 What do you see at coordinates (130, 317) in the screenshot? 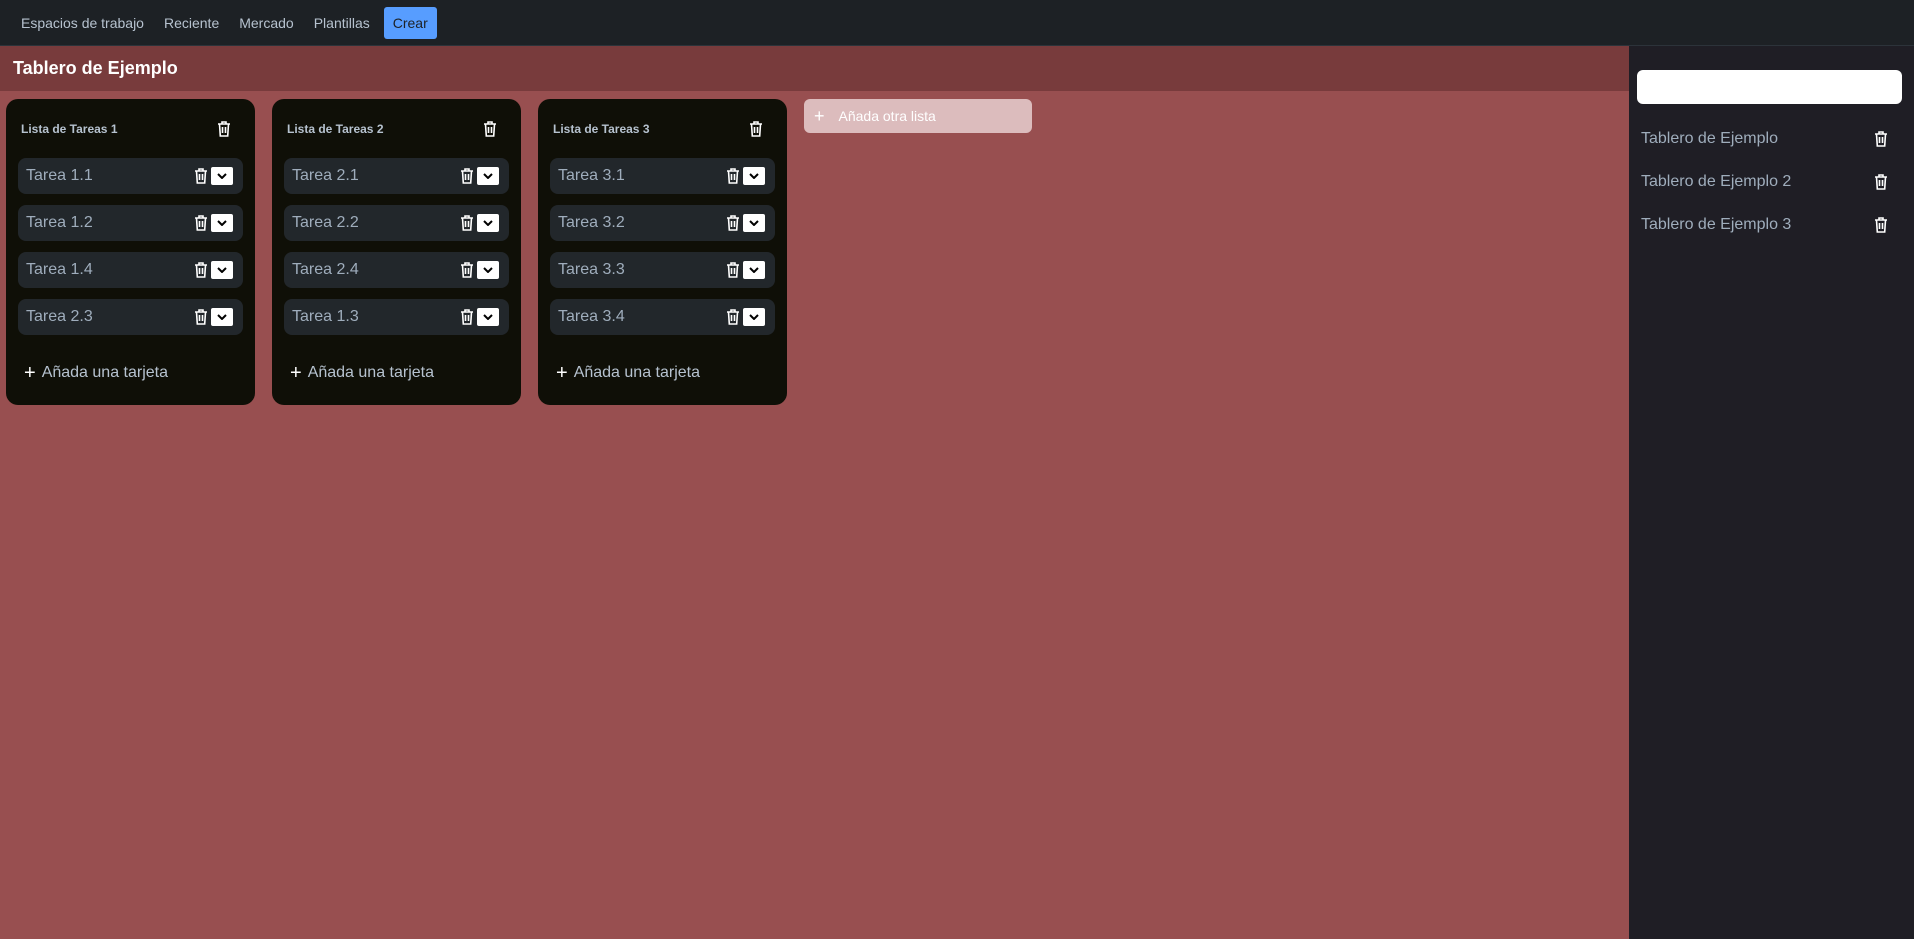
I see `card: Tarea 2.3` at bounding box center [130, 317].